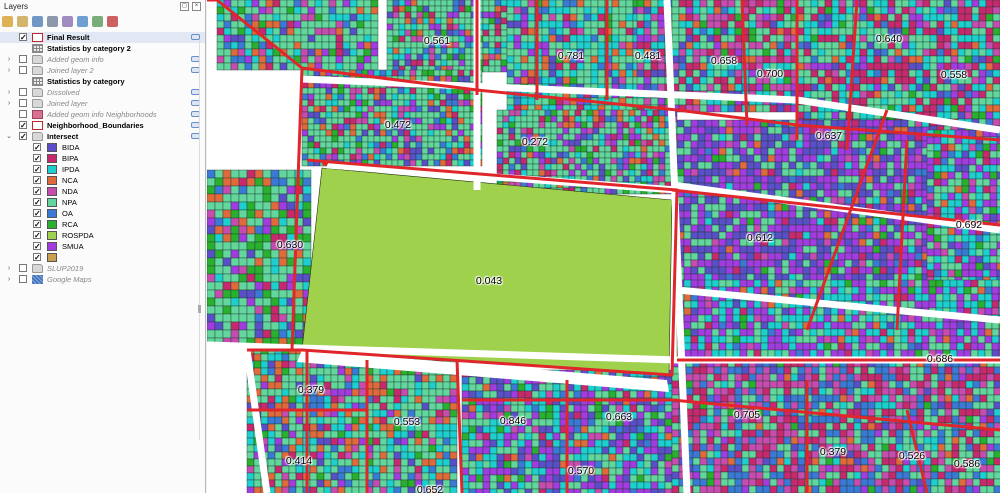 The width and height of the screenshot is (1000, 493). What do you see at coordinates (102, 59) in the screenshot?
I see `layer-row: › Added geom info` at bounding box center [102, 59].